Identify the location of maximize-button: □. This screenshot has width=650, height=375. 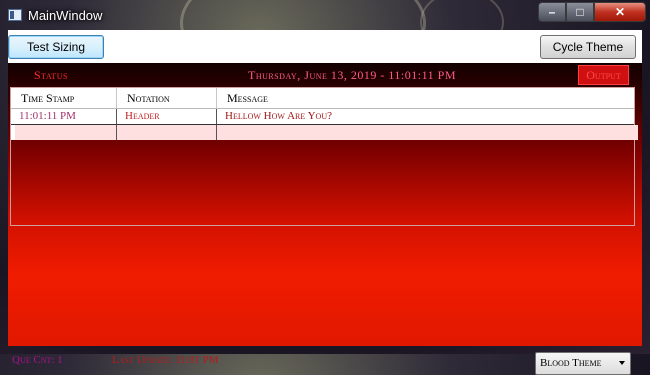
(580, 12).